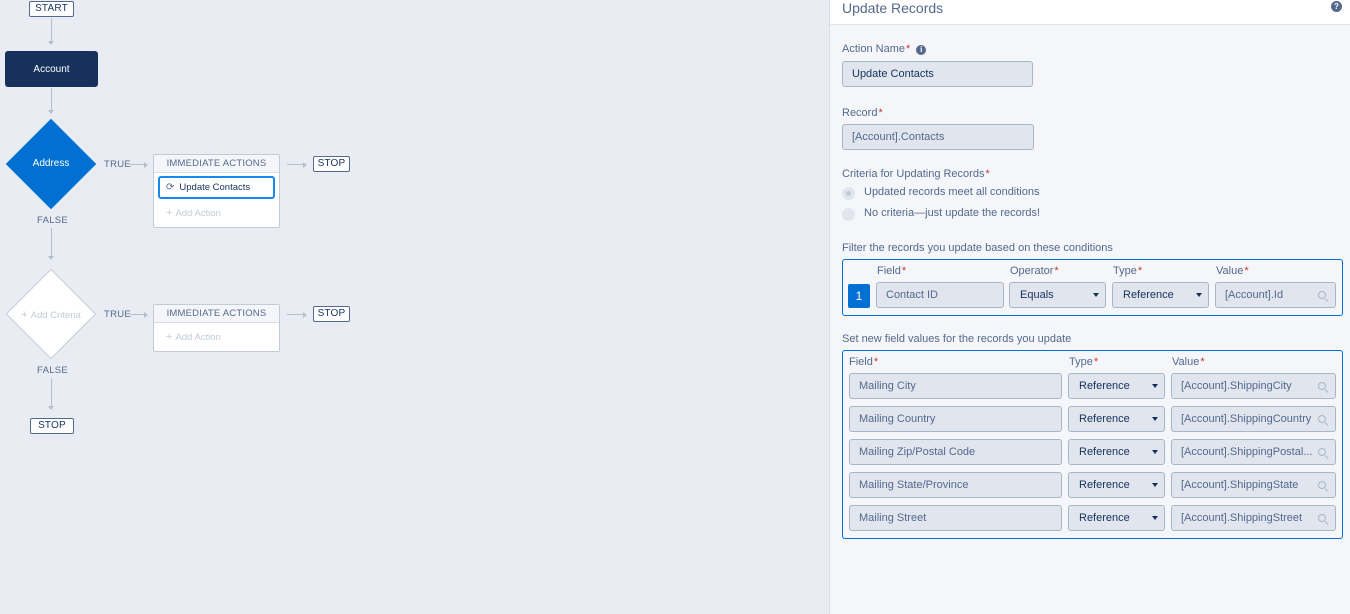 Image resolution: width=1350 pixels, height=614 pixels. I want to click on select-value: Equals, so click(1037, 295).